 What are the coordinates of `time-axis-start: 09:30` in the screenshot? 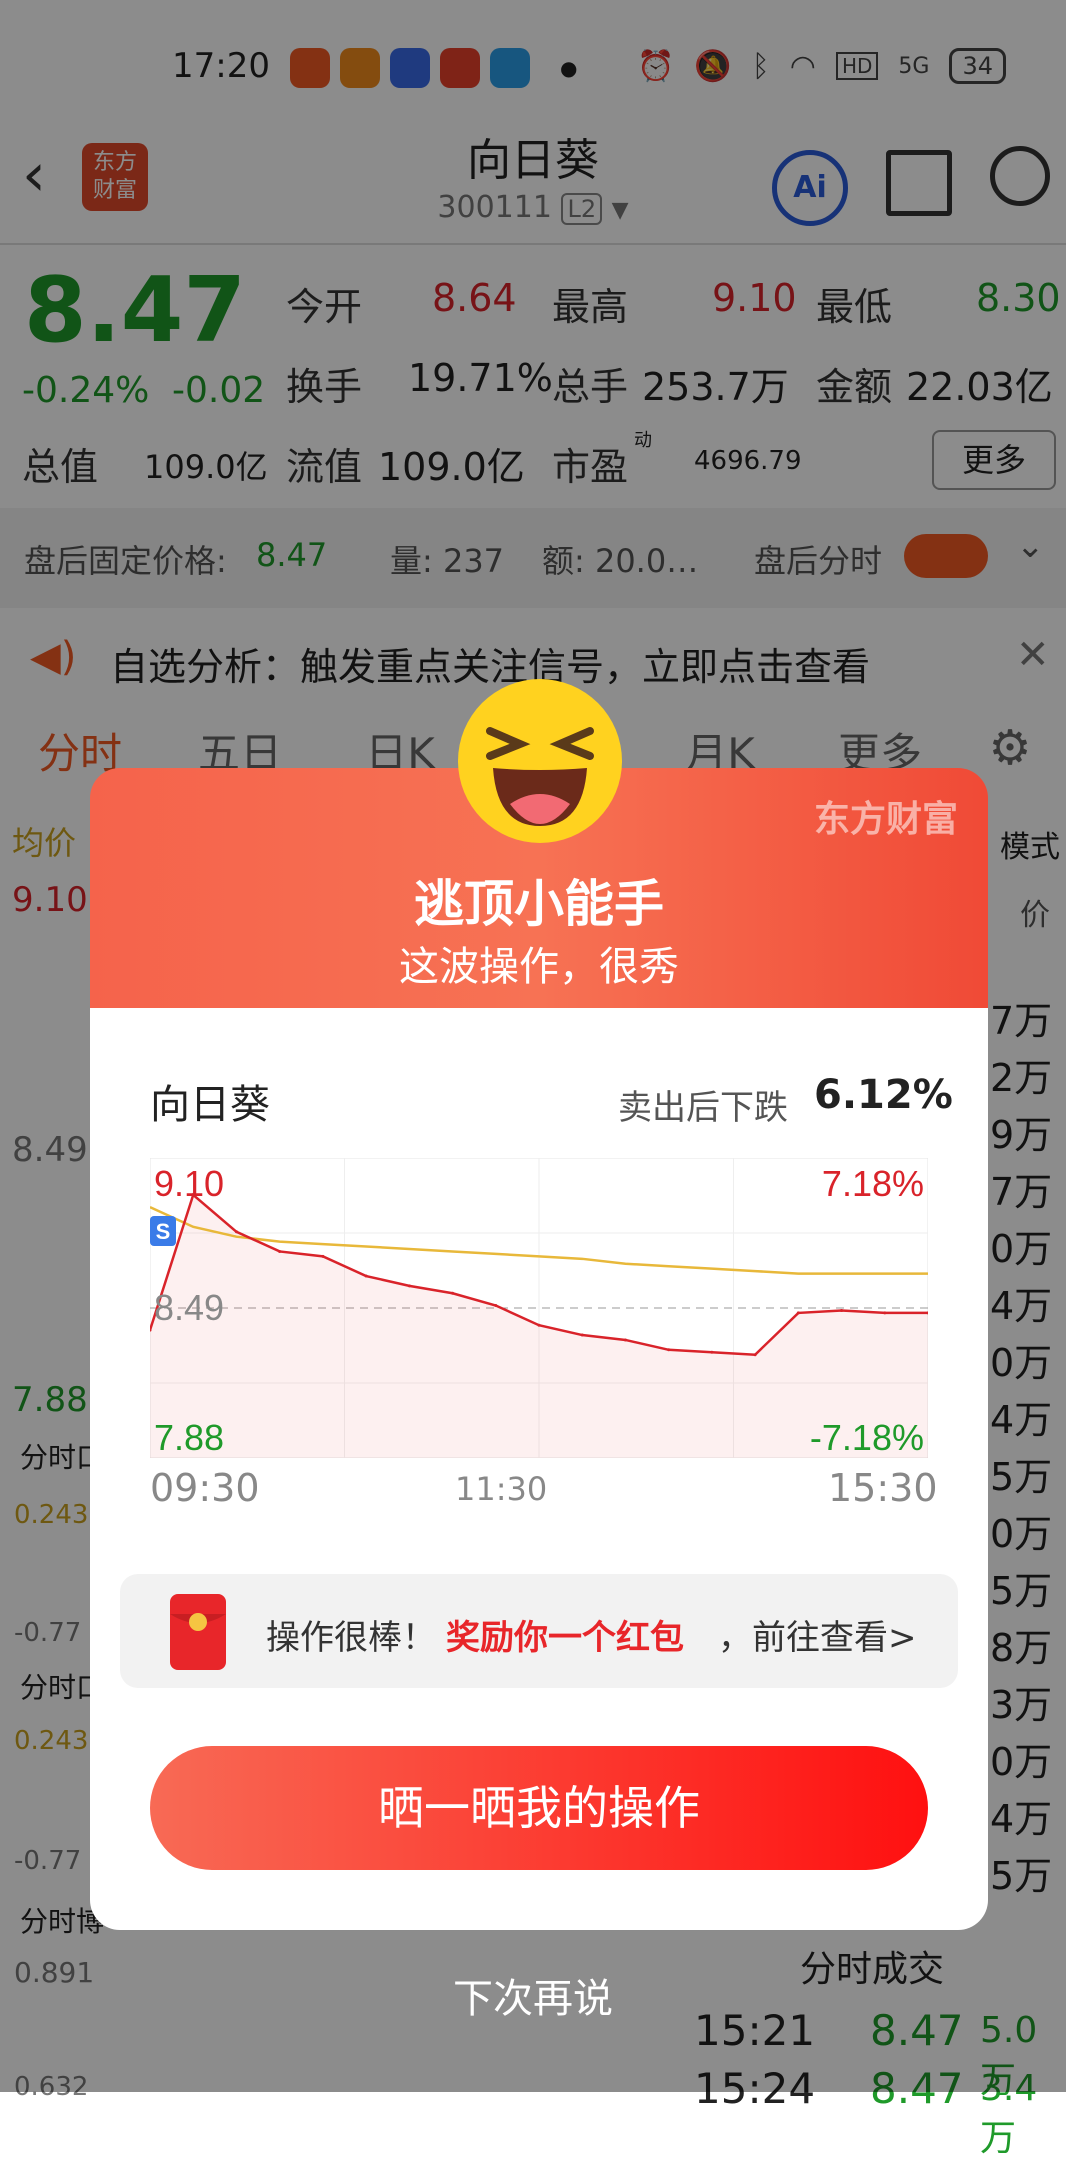 It's located at (205, 1488).